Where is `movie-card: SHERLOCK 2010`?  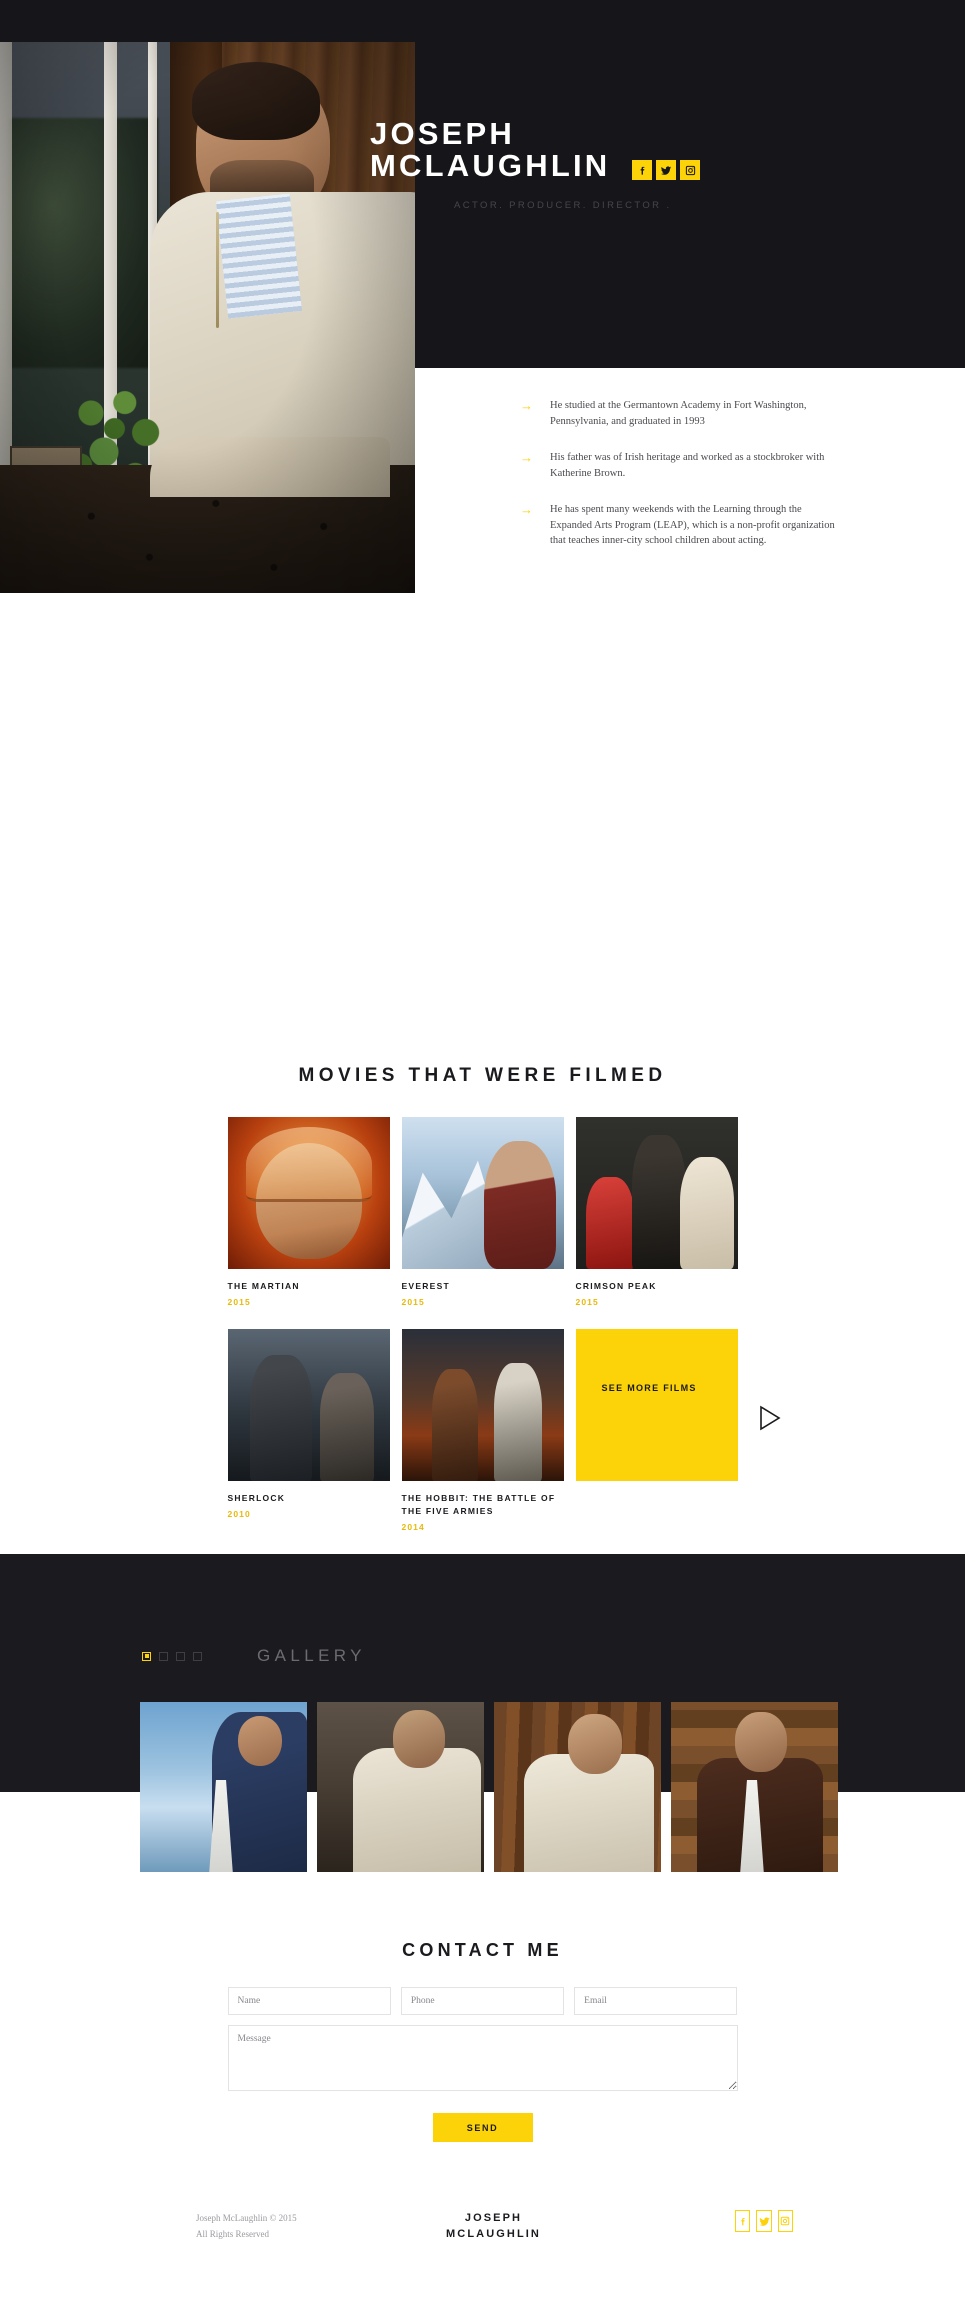 movie-card: SHERLOCK 2010 is located at coordinates (308, 1430).